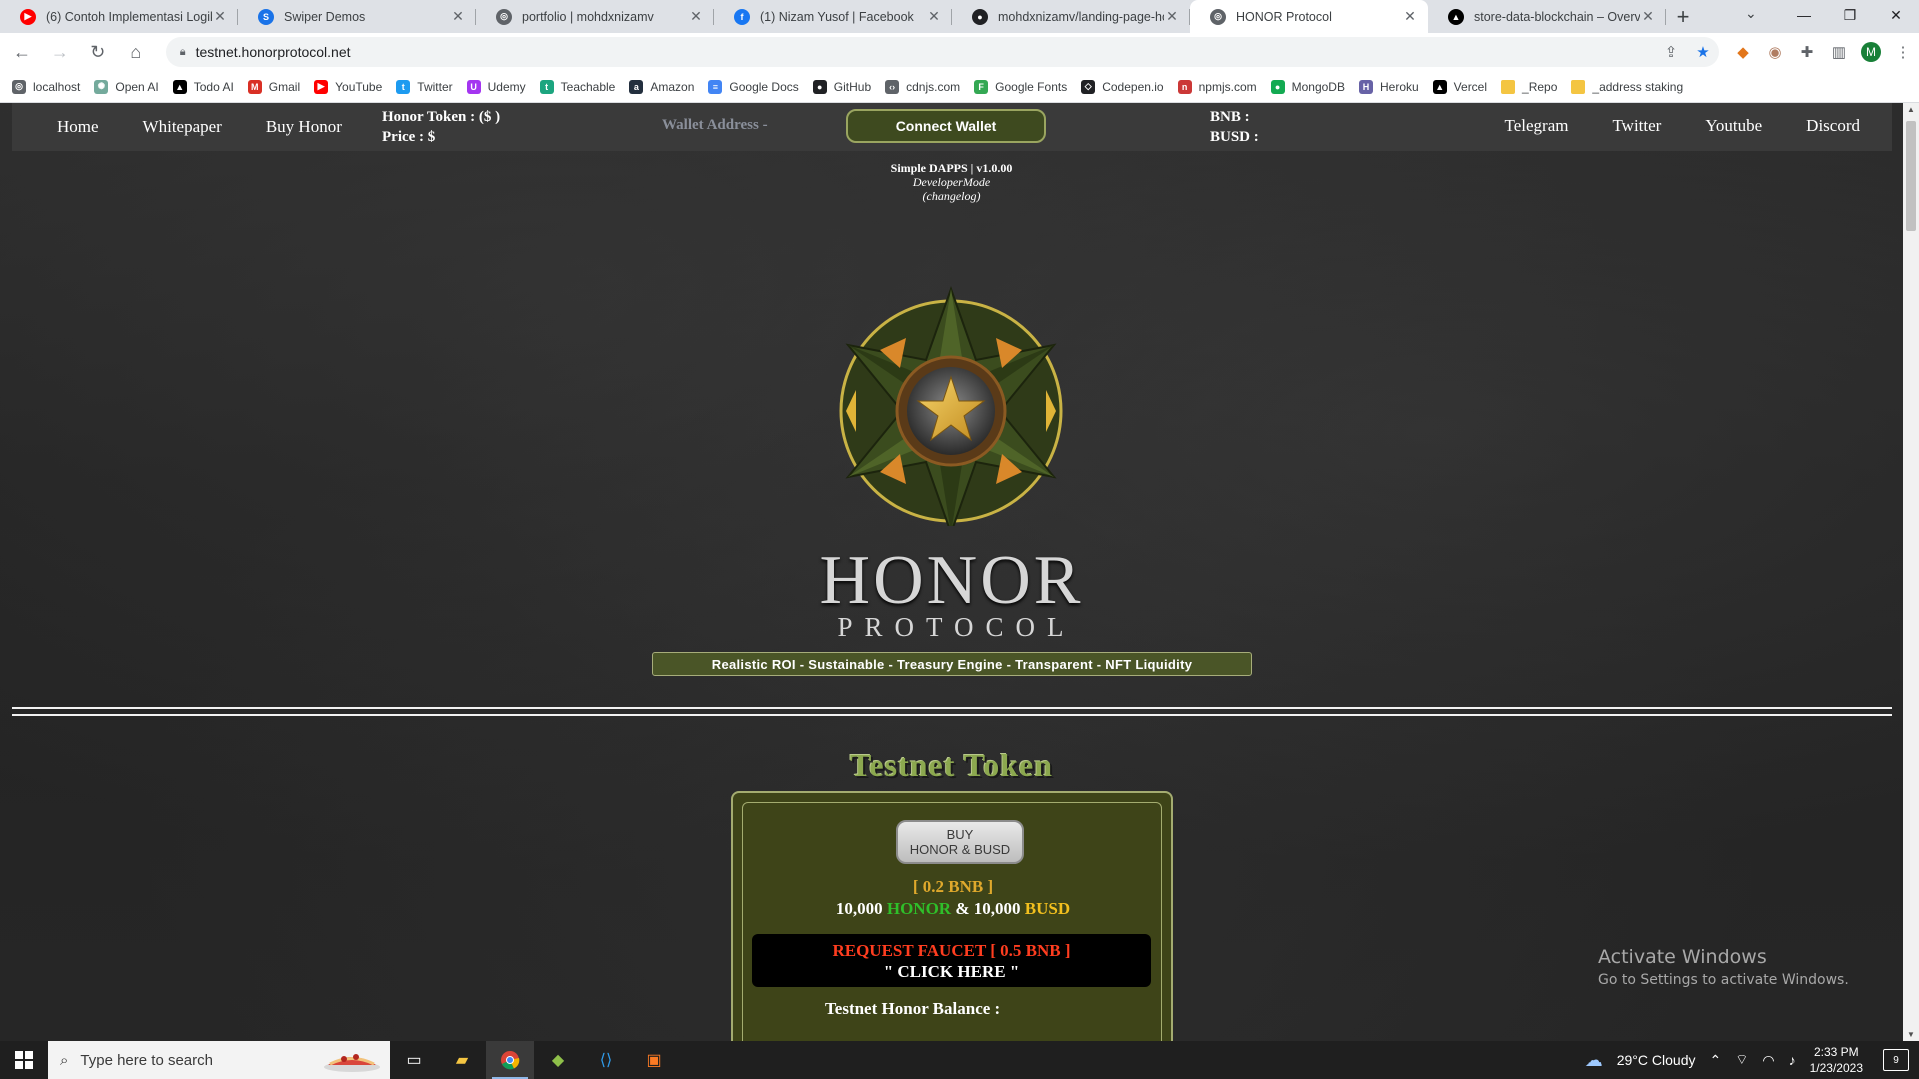  Describe the element at coordinates (1768, 1060) in the screenshot. I see `wifi-icon: ◠` at that location.